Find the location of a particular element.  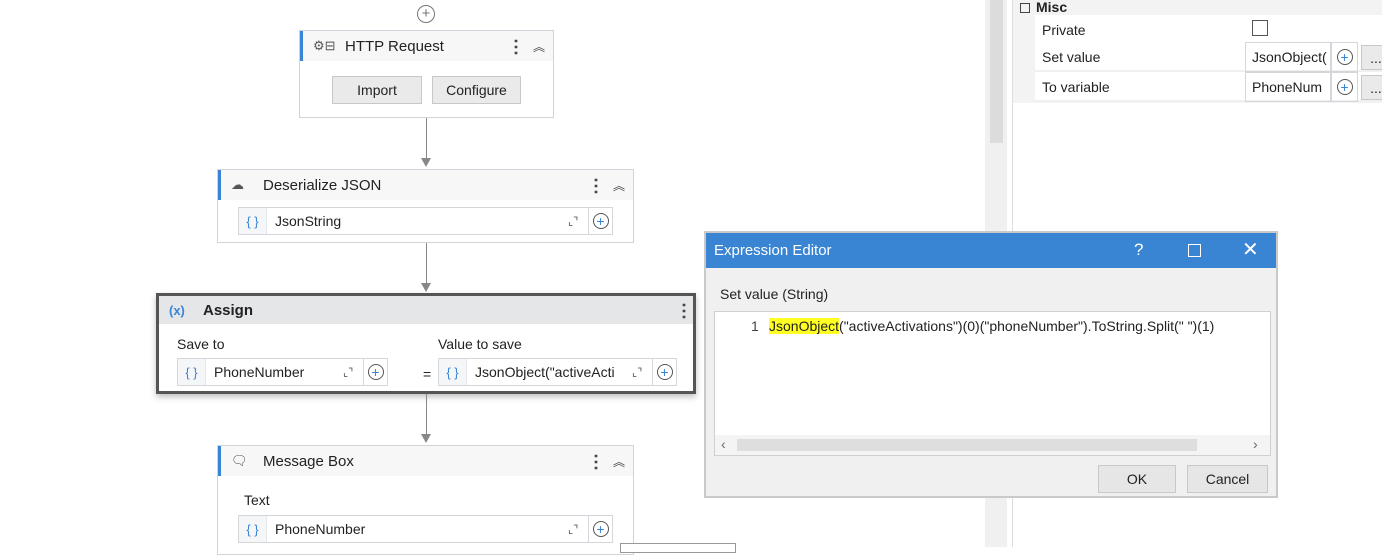

activity-title: Message Box is located at coordinates (308, 461).